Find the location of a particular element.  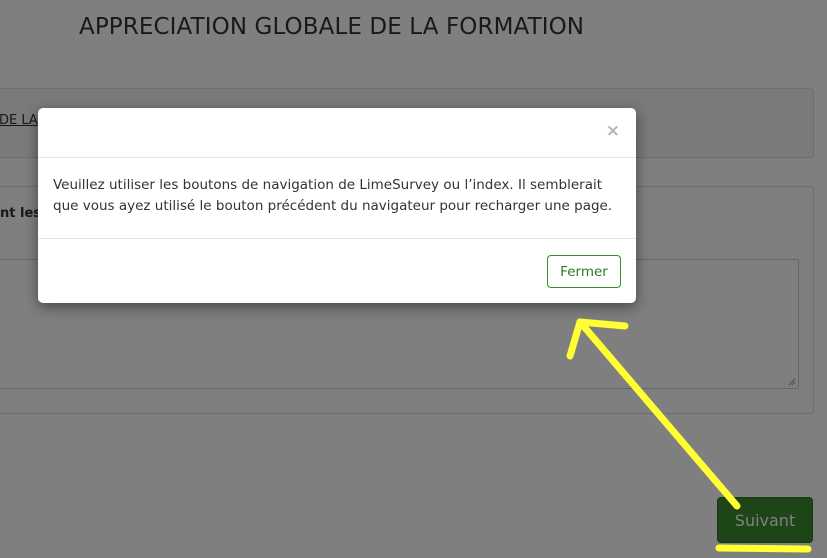

modal-header: × is located at coordinates (337, 133).